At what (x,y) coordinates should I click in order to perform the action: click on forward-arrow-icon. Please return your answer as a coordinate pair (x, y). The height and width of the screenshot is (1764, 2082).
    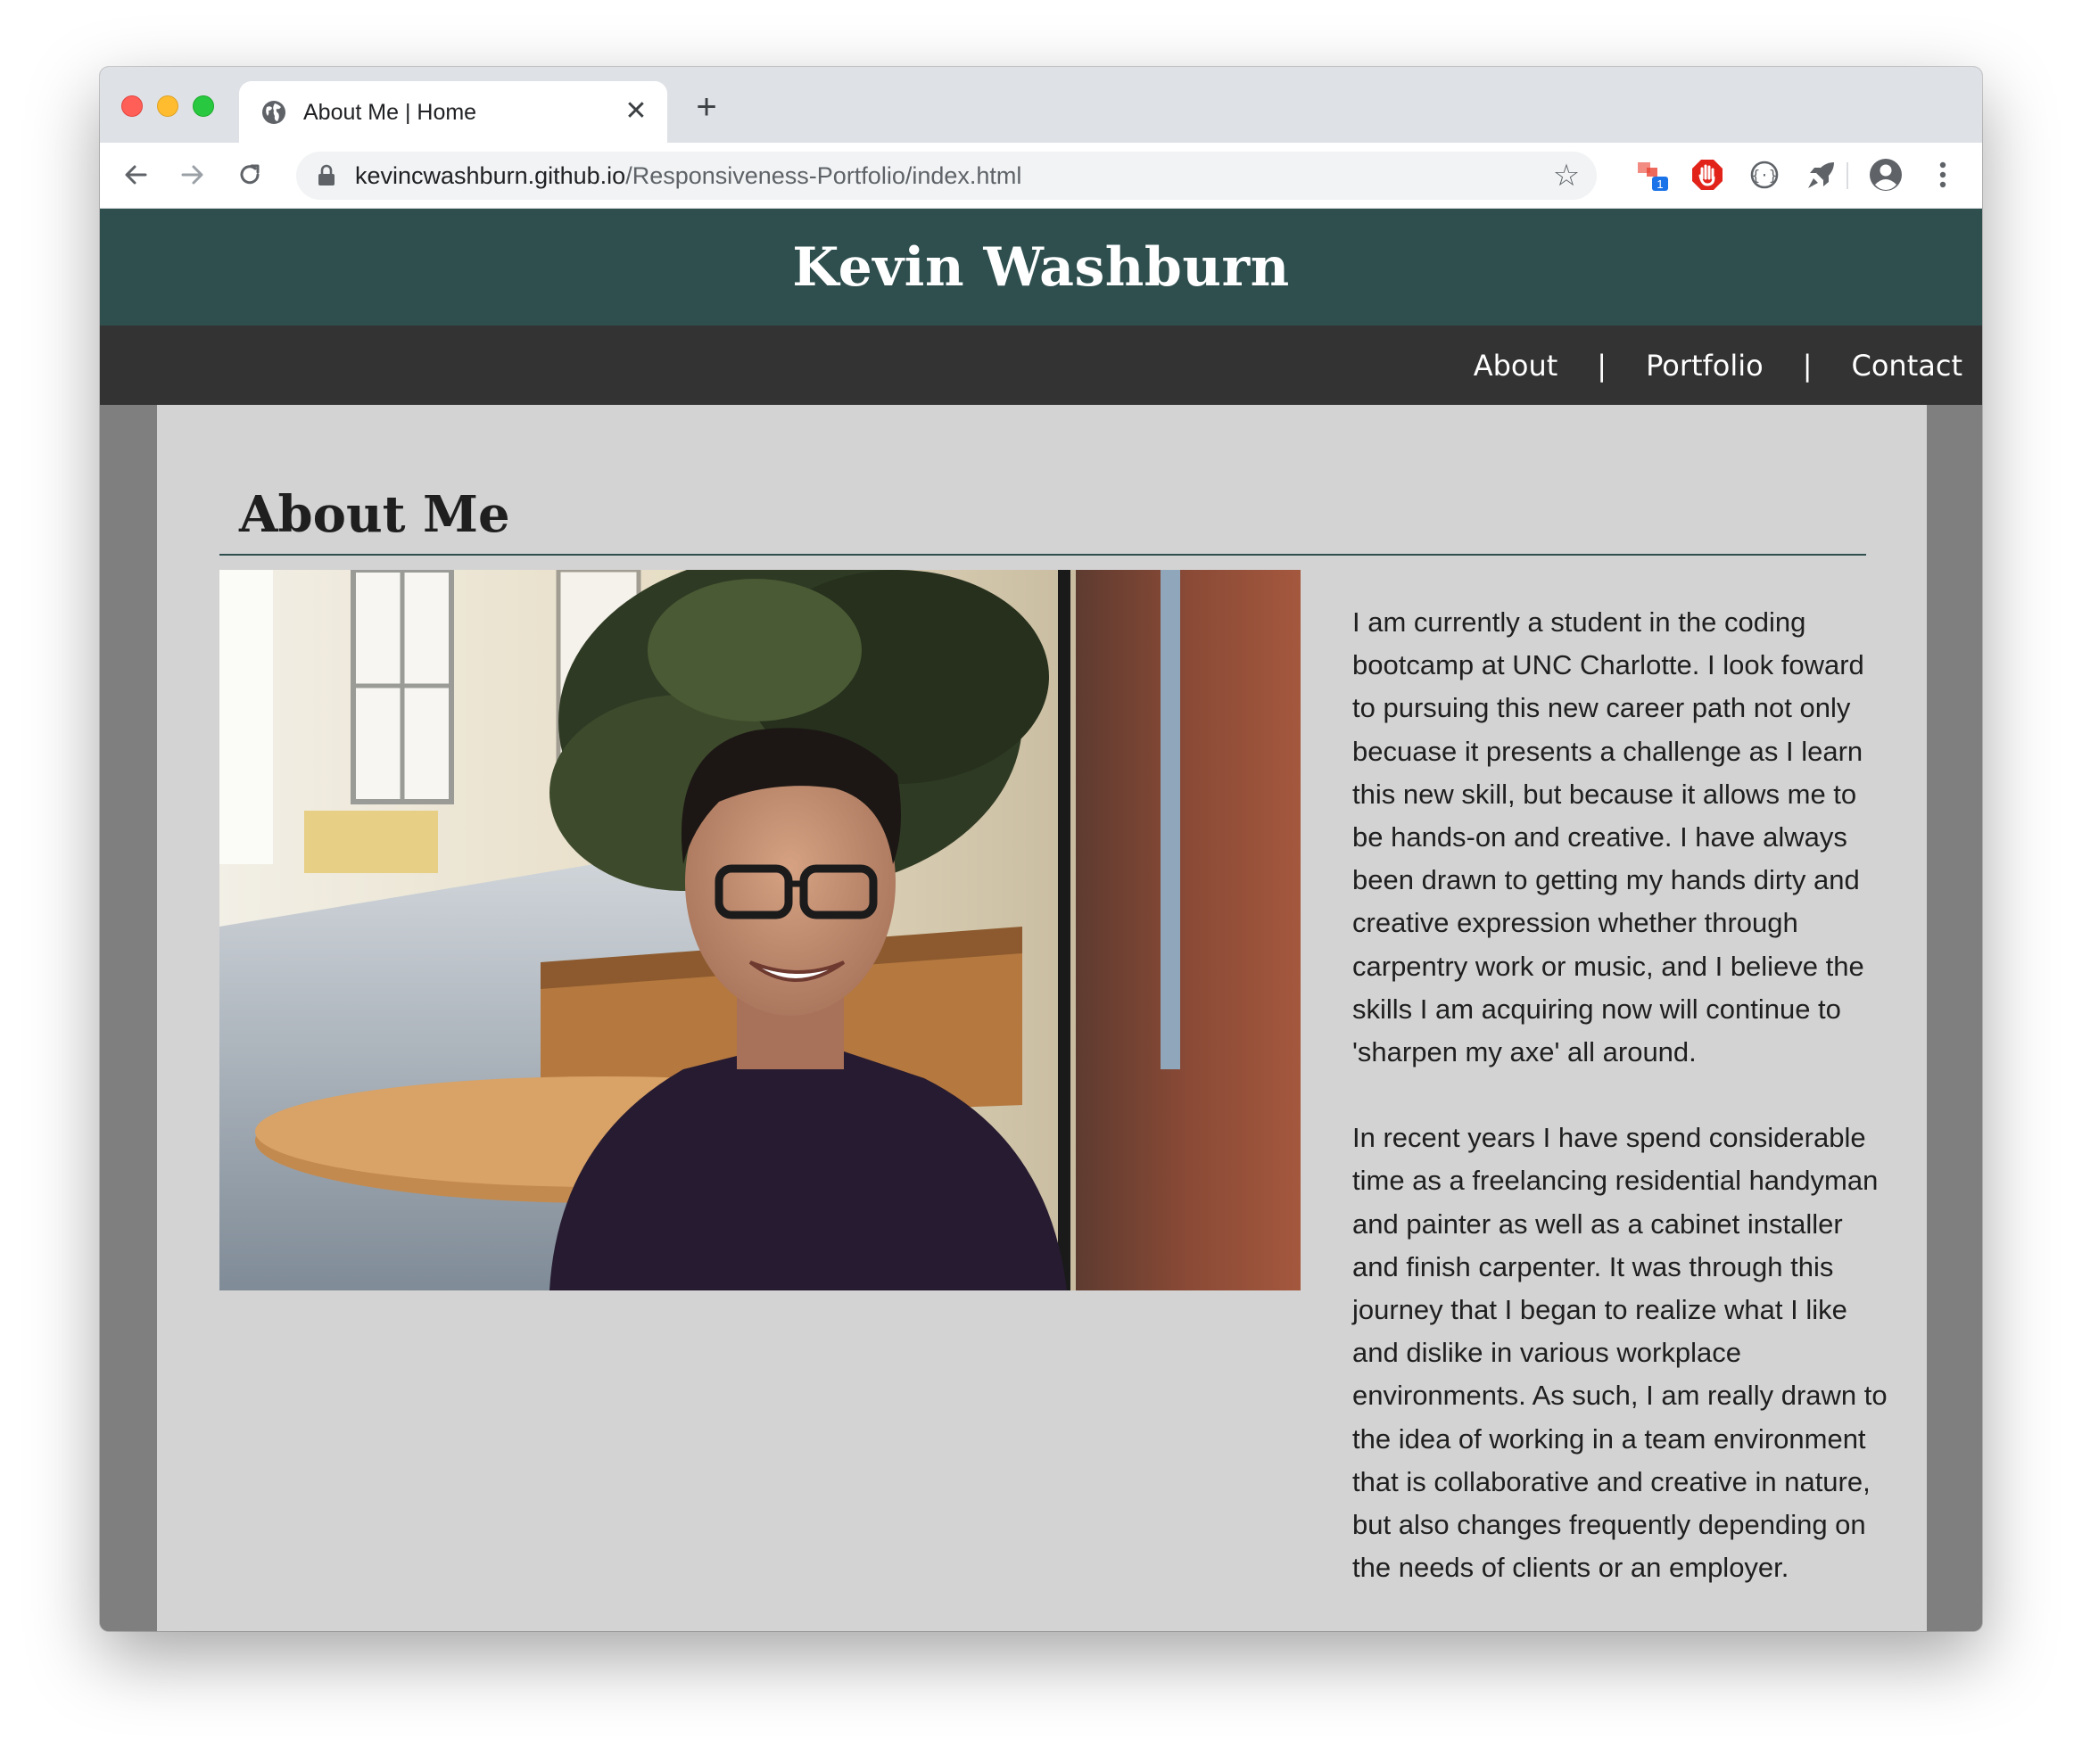
    Looking at the image, I should click on (192, 175).